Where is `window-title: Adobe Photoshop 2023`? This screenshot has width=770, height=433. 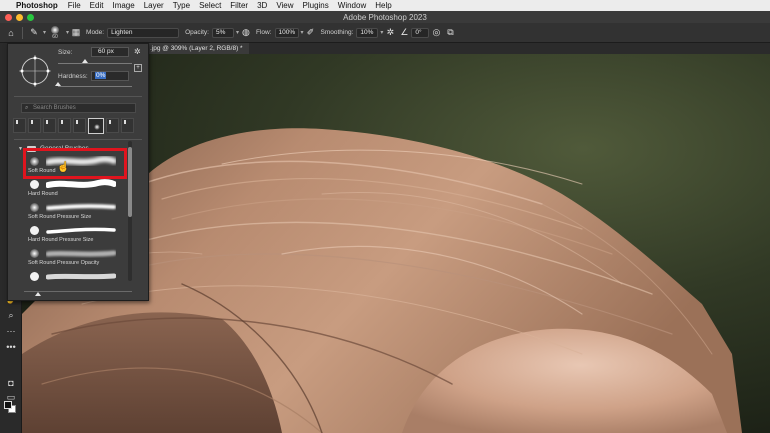
window-title: Adobe Photoshop 2023 is located at coordinates (385, 17).